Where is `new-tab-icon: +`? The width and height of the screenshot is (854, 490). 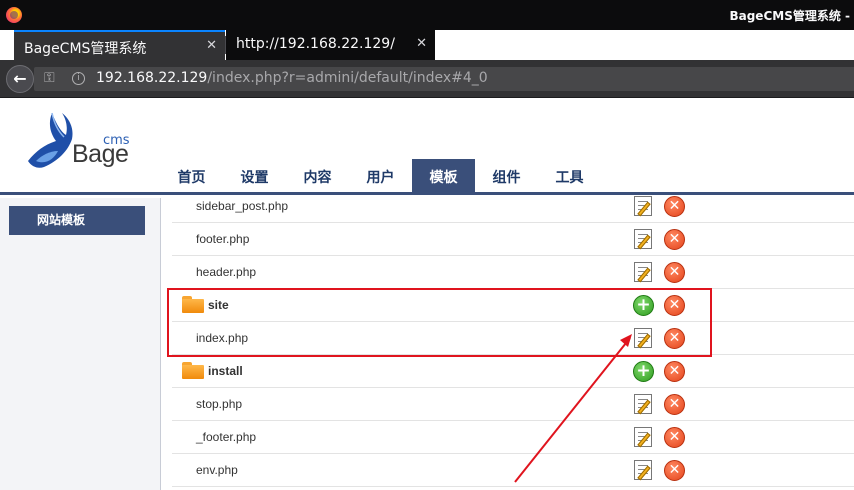
new-tab-icon: + is located at coordinates (452, 45).